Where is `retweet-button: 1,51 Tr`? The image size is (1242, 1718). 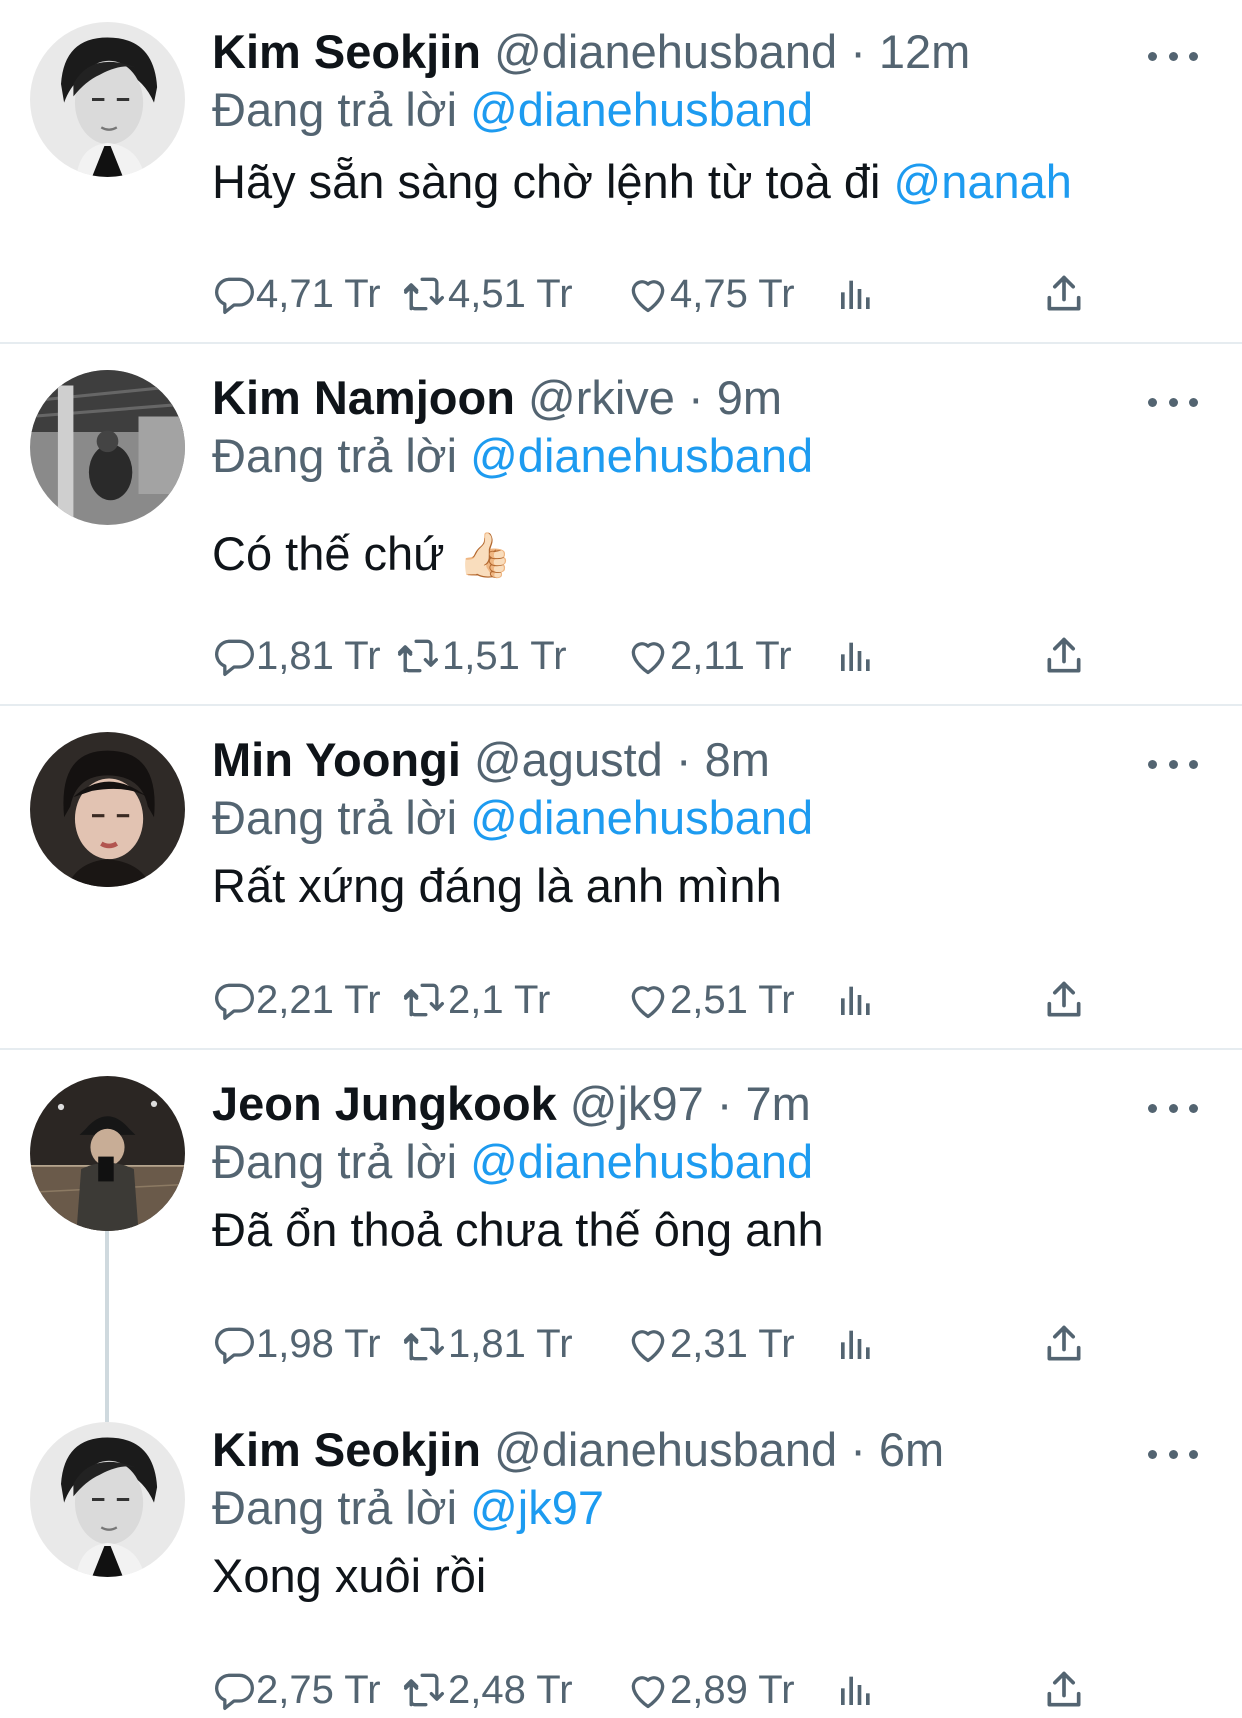 retweet-button: 1,51 Tr is located at coordinates (480, 656).